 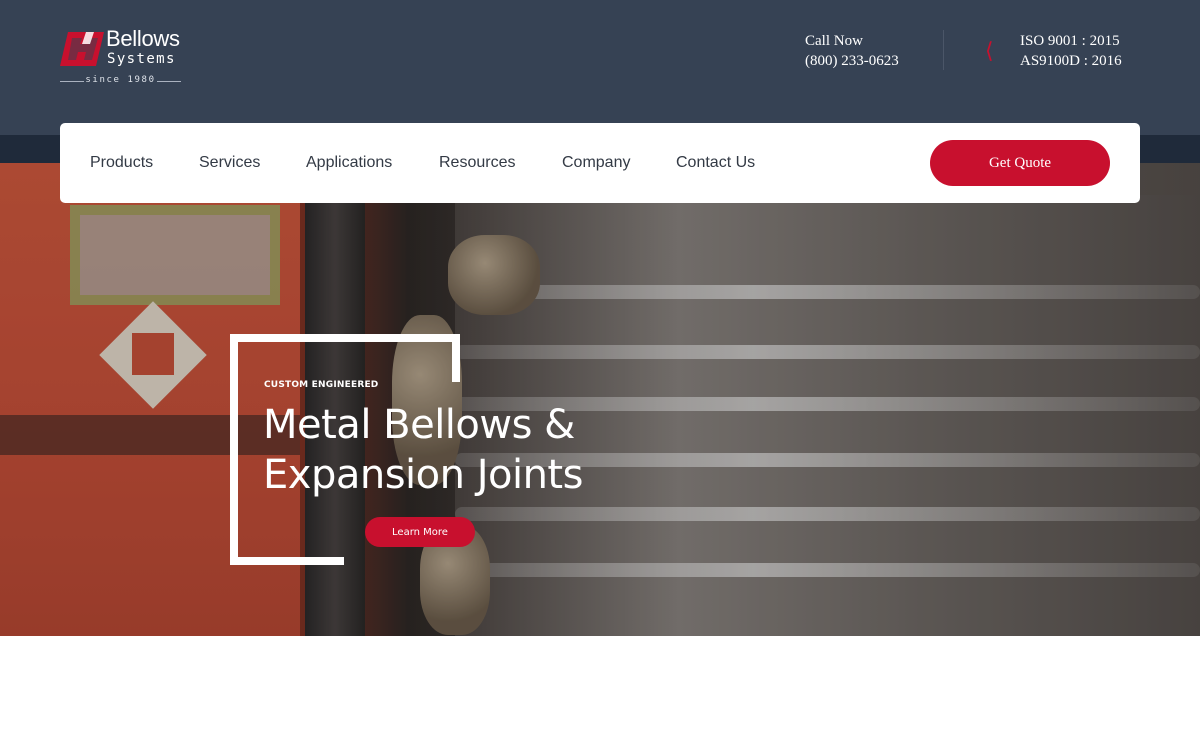 I want to click on header-divider, so click(x=943, y=50).